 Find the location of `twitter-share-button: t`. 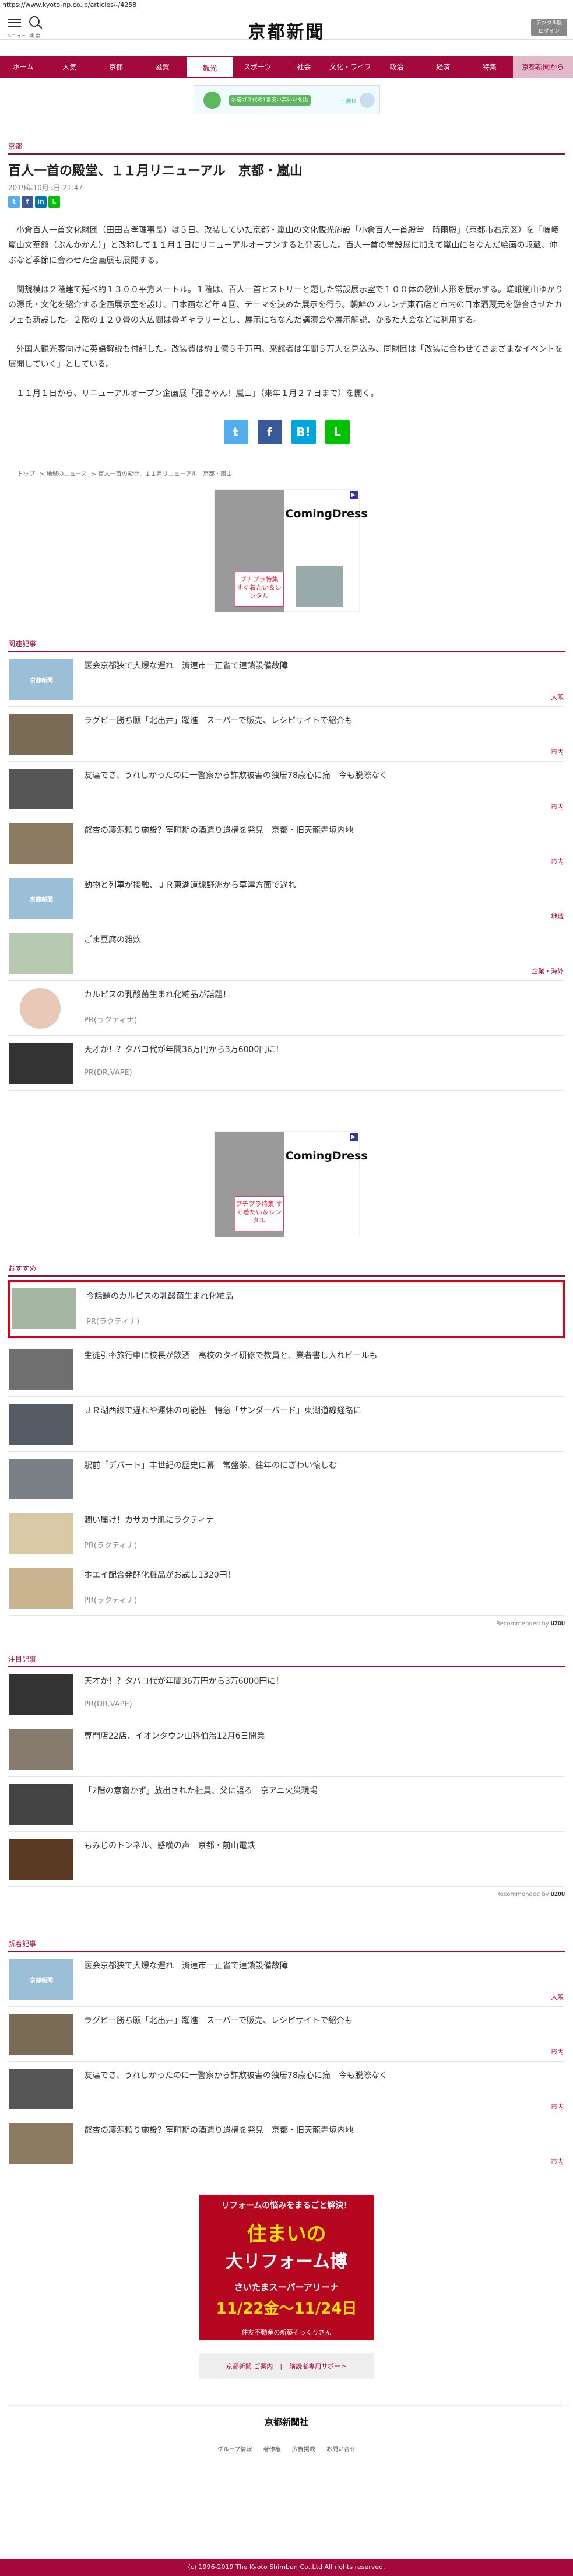

twitter-share-button: t is located at coordinates (235, 432).